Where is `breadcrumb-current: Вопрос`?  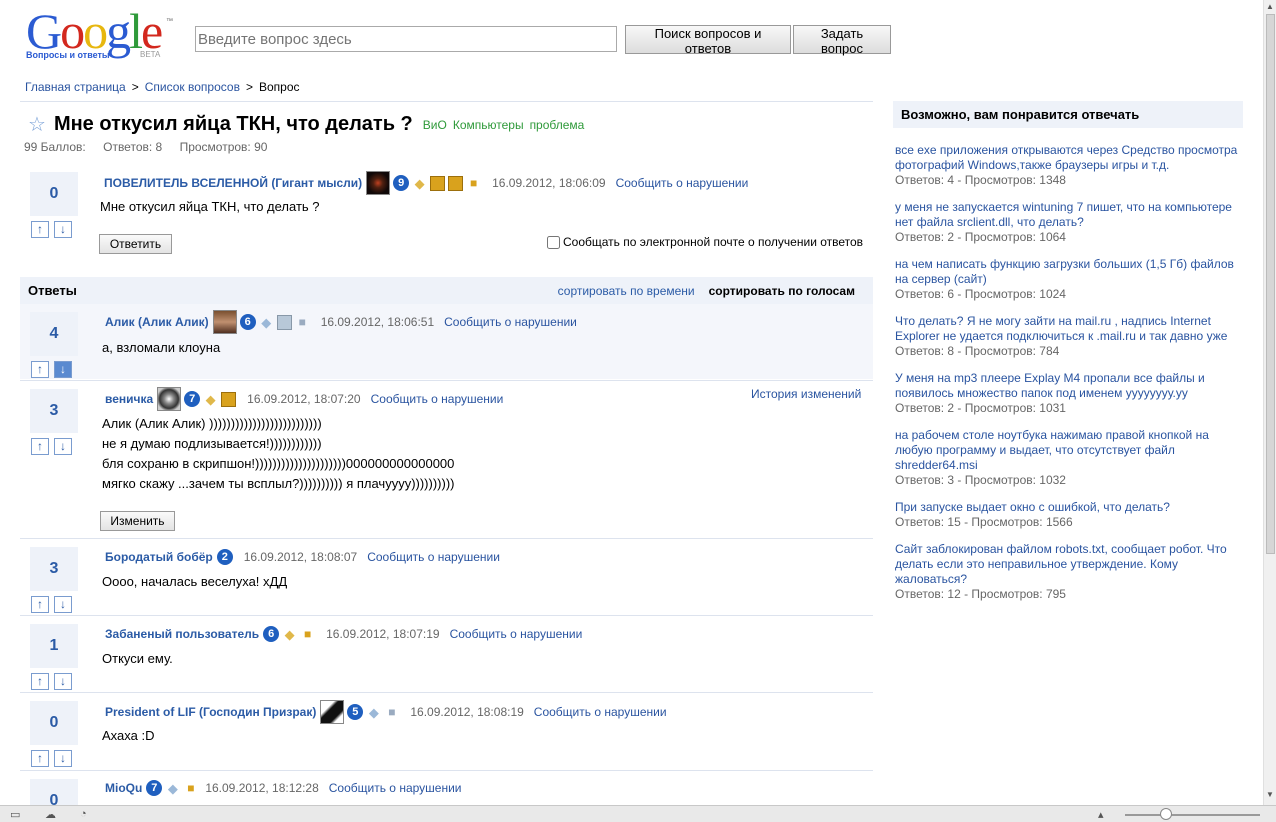 breadcrumb-current: Вопрос is located at coordinates (279, 87).